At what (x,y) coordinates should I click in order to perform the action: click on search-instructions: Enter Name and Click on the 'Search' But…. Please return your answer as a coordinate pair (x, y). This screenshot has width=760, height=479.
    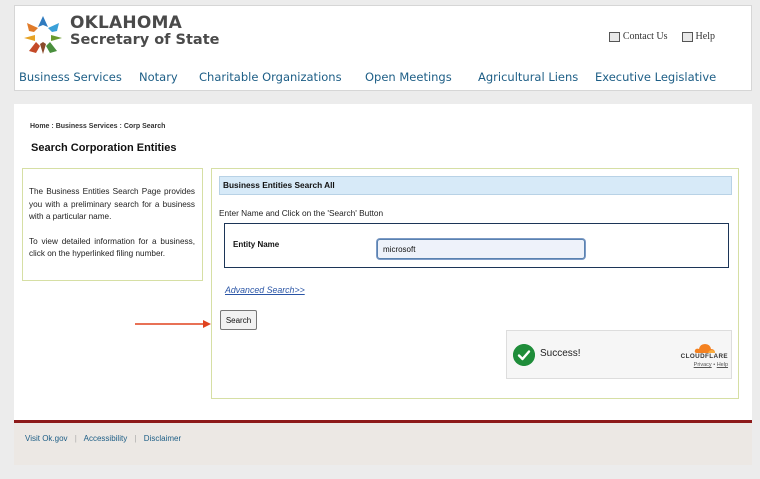
    Looking at the image, I should click on (301, 213).